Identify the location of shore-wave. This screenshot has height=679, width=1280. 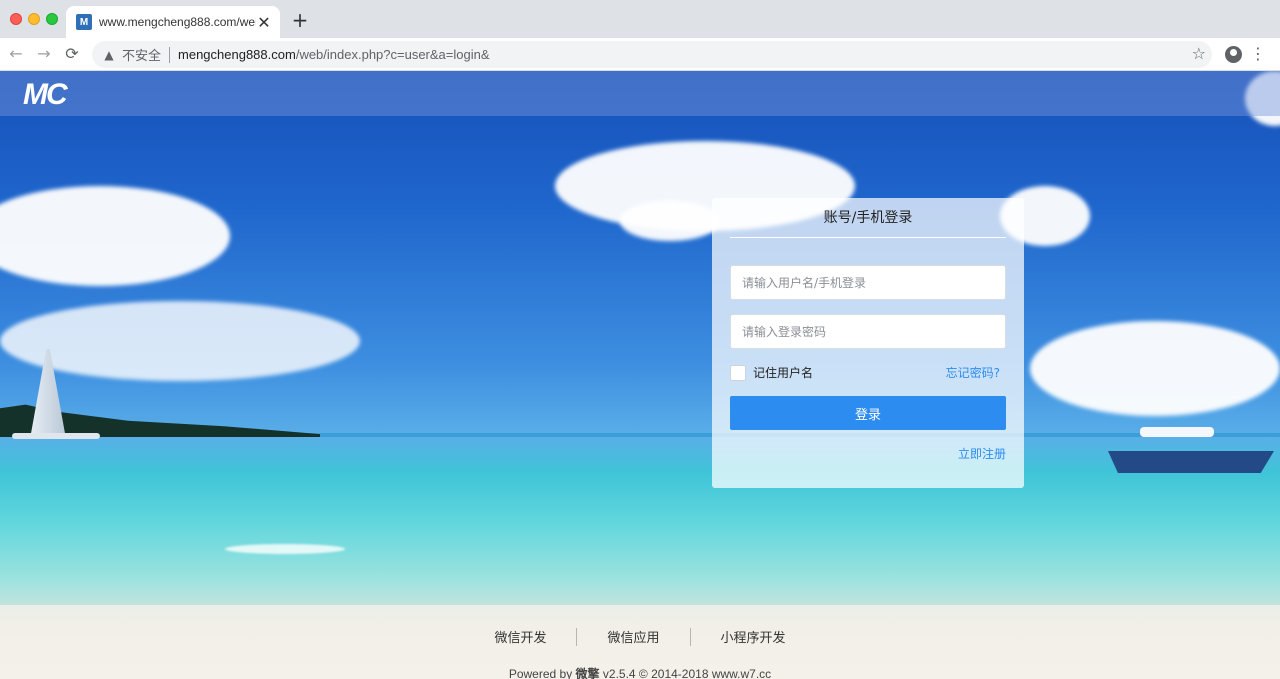
(285, 549).